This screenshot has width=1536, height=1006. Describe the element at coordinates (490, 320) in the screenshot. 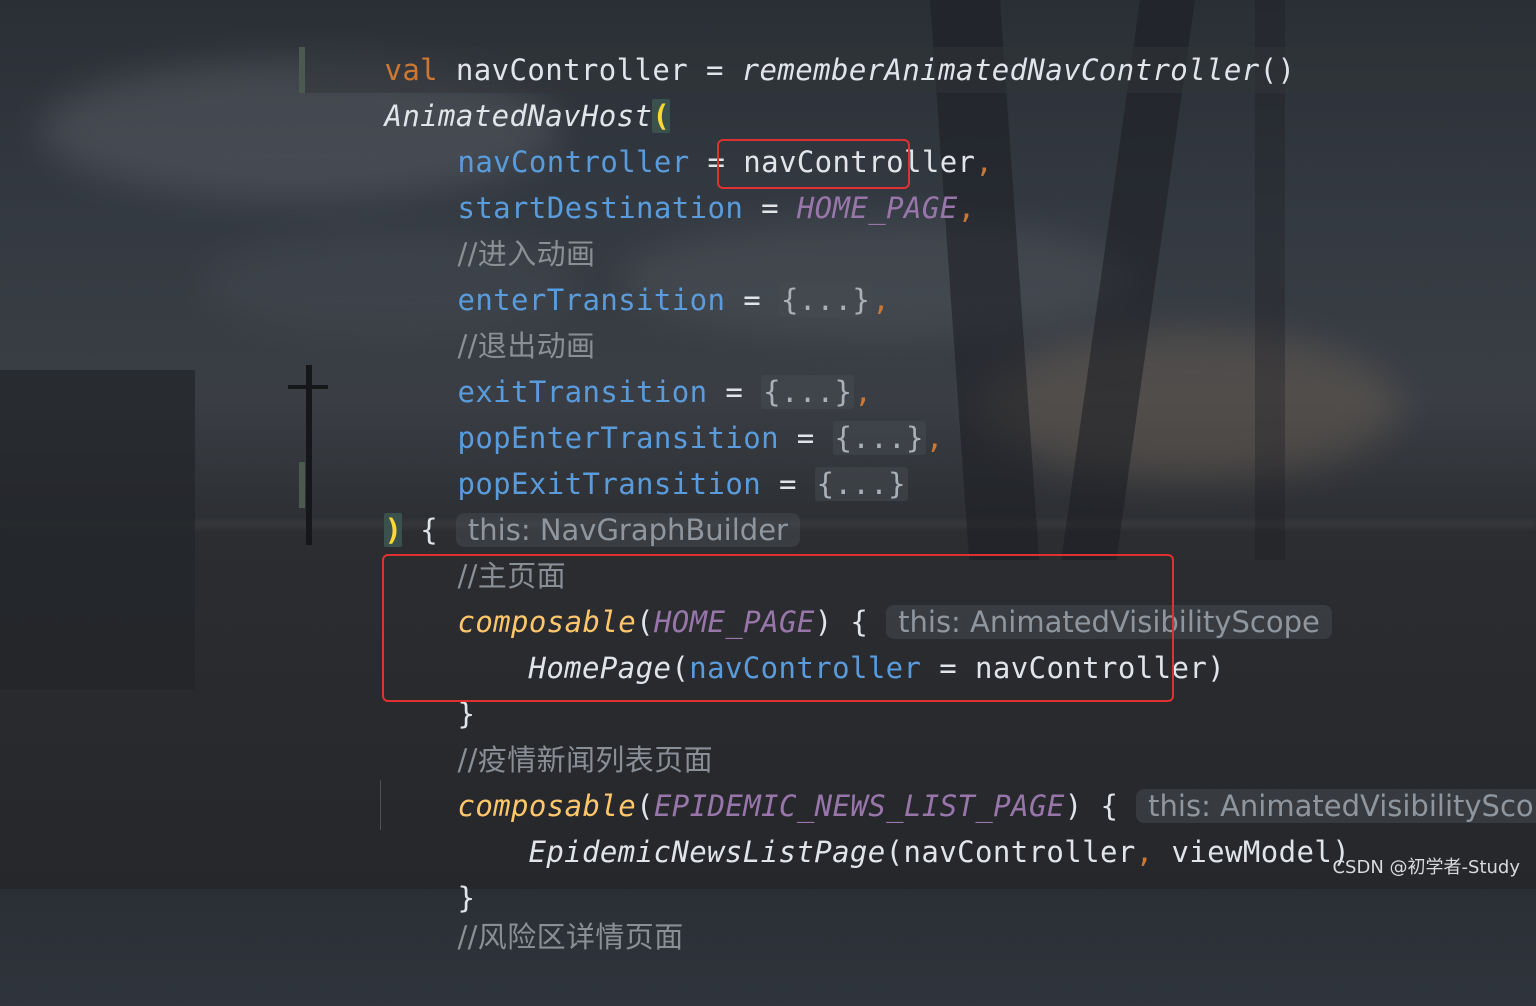

I see `code-line-7: //退出动画` at that location.